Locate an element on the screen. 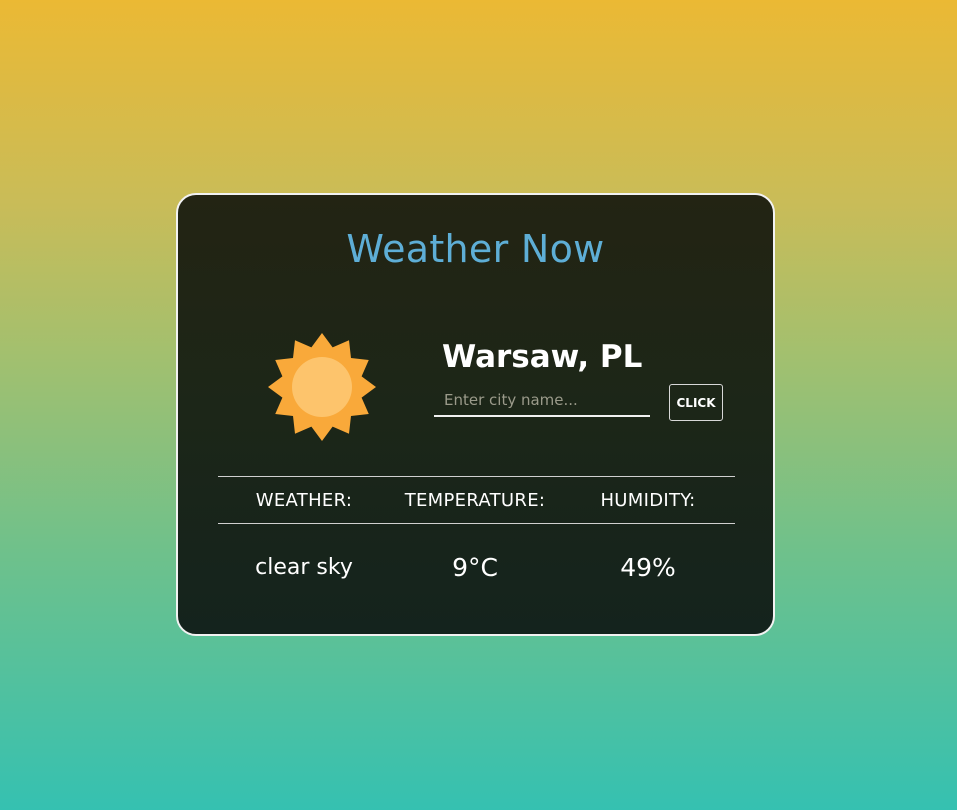 The height and width of the screenshot is (810, 957). weather-value: clear sky is located at coordinates (304, 567).